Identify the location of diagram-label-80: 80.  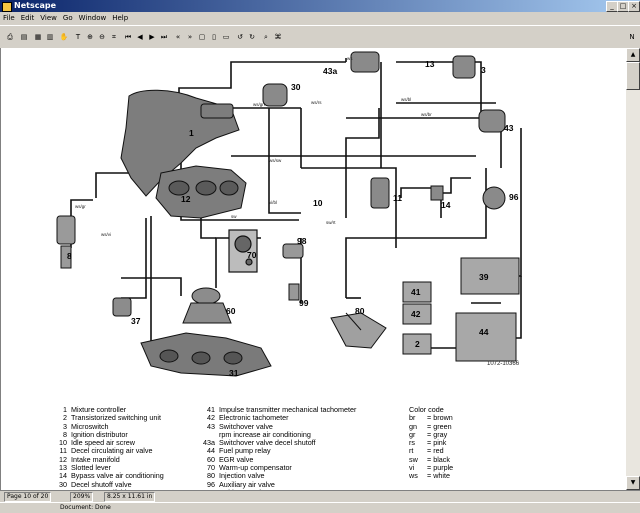
(360, 311).